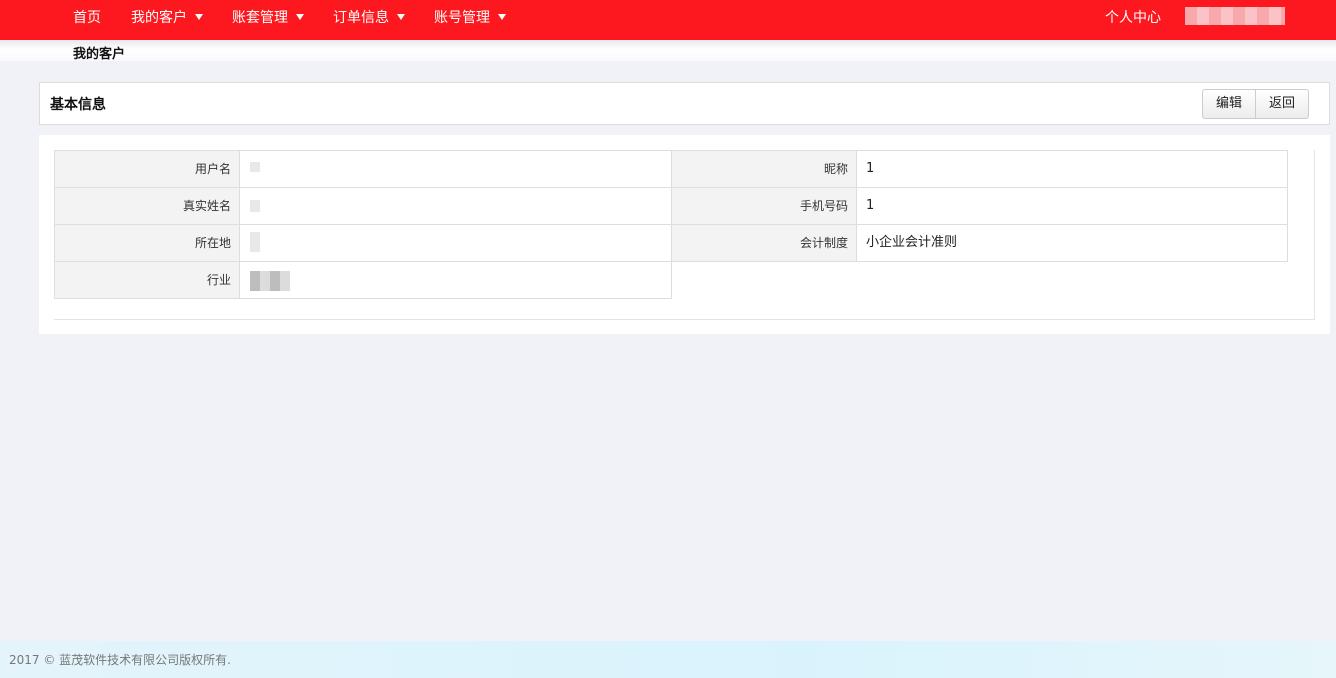 This screenshot has width=1336, height=678. I want to click on nav-ledger-management: 账套管理, so click(268, 18).